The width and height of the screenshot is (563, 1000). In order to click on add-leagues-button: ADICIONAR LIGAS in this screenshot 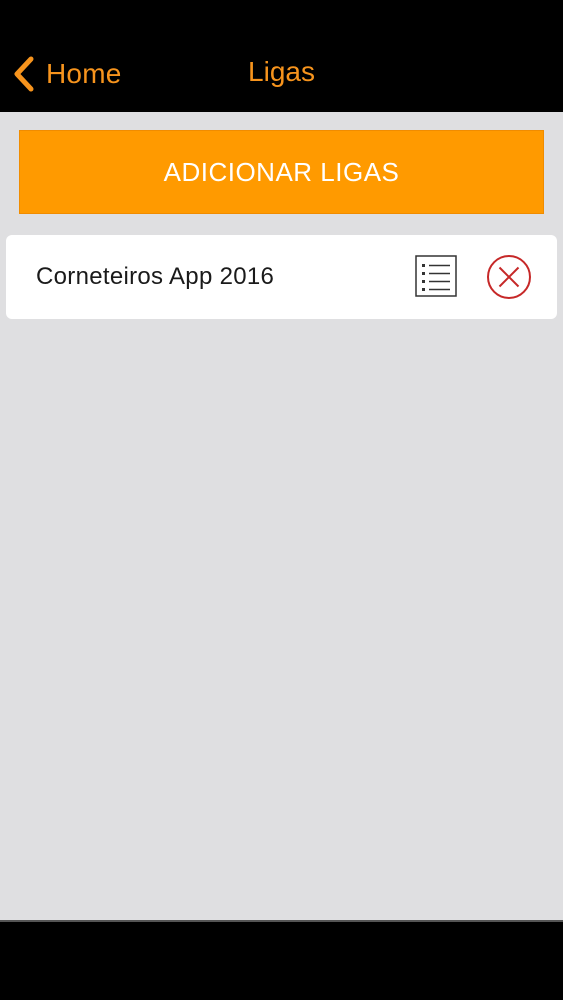, I will do `click(281, 172)`.